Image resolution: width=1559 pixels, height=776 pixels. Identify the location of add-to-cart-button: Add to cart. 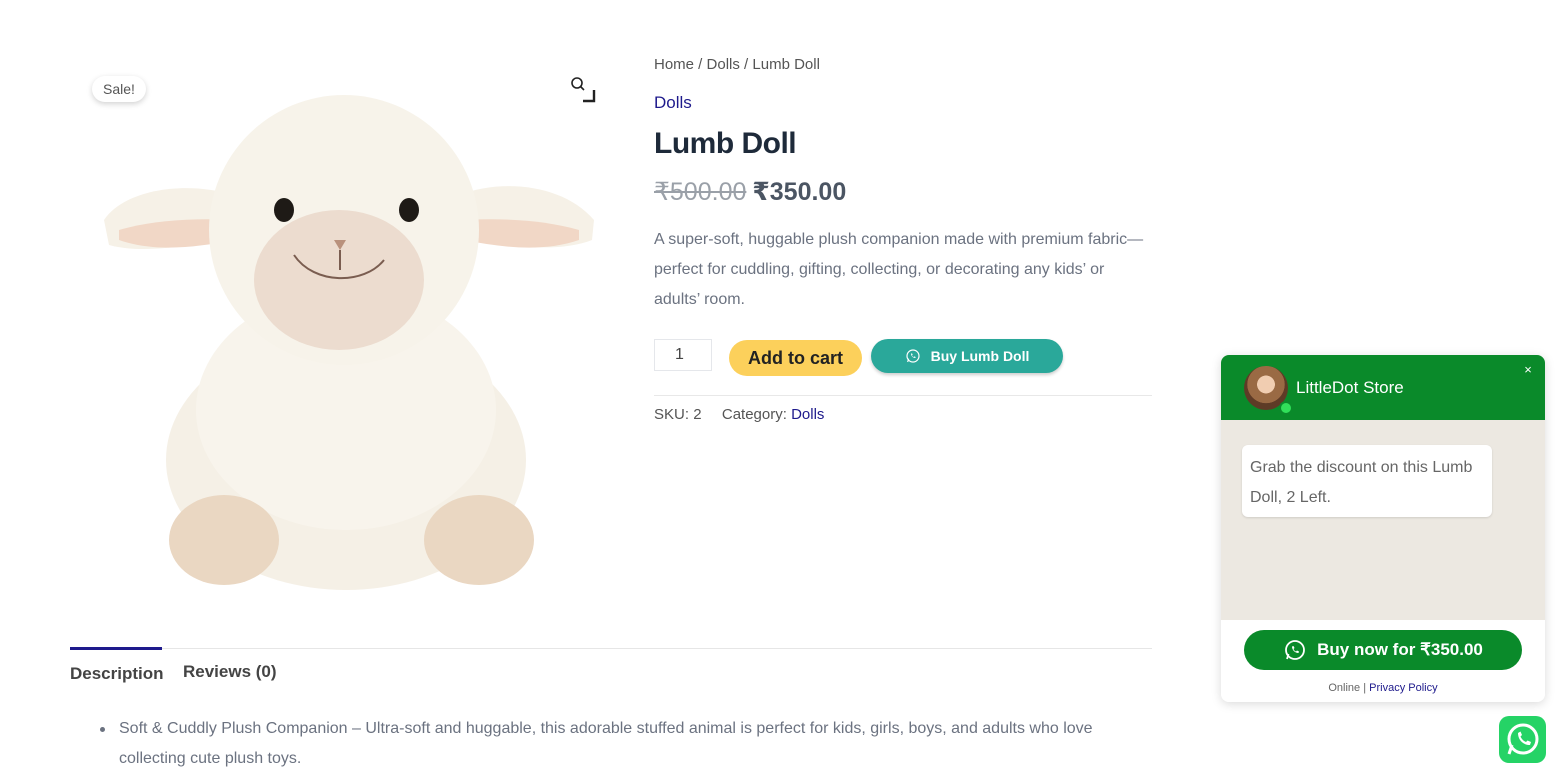
(795, 358).